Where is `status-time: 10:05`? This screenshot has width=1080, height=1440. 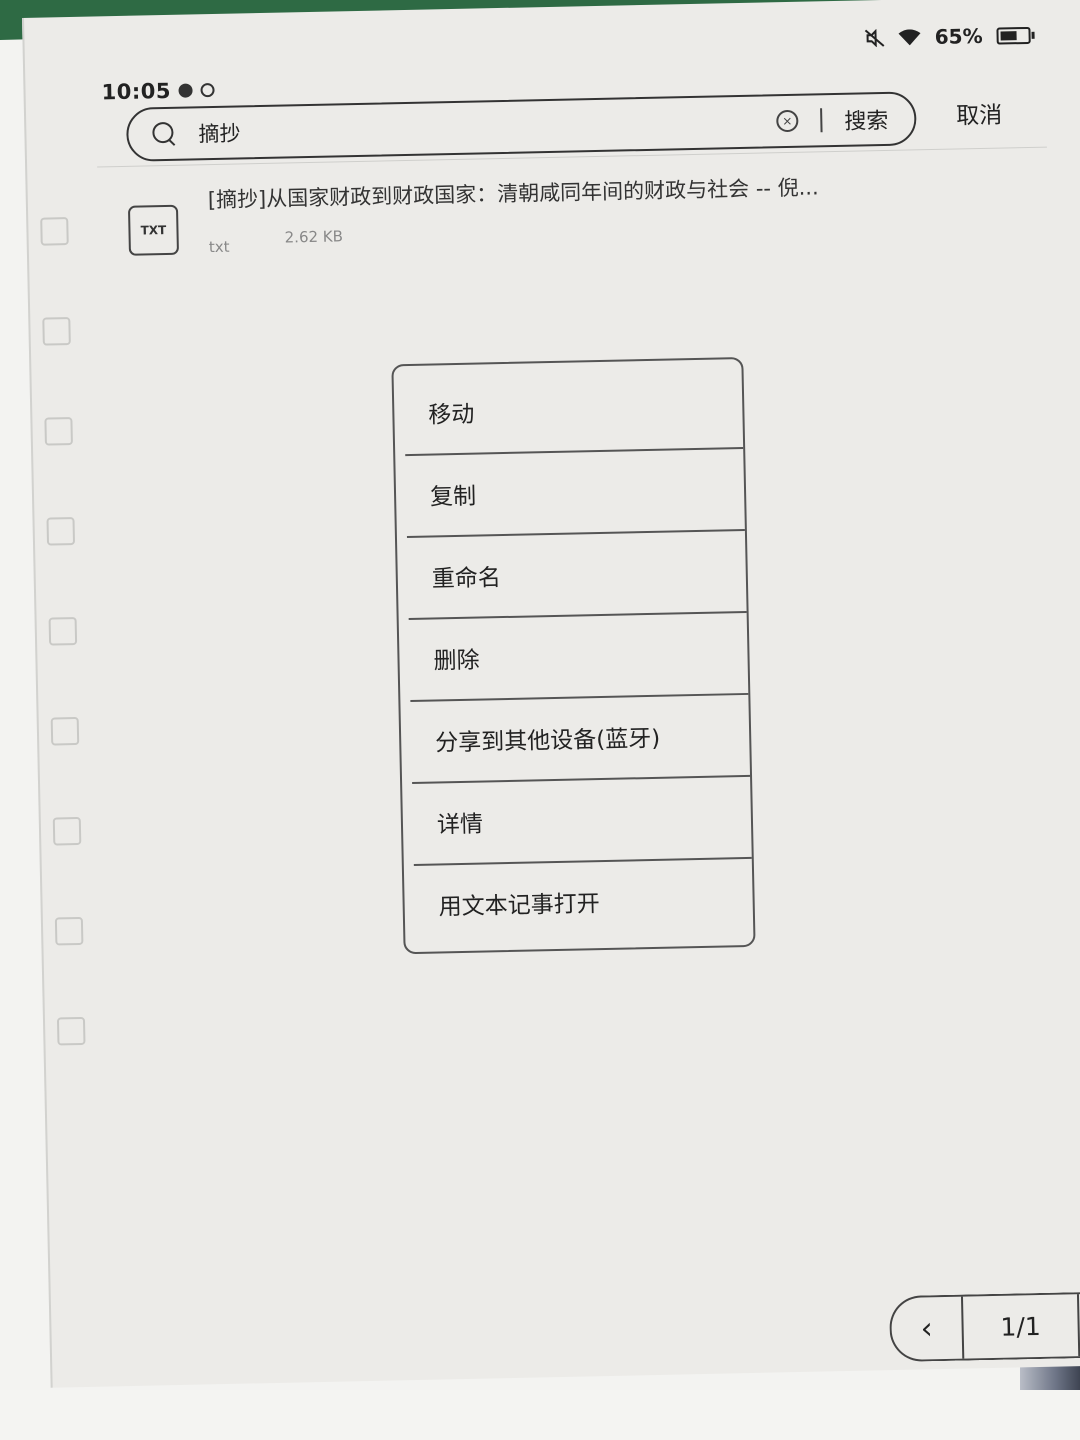 status-time: 10:05 is located at coordinates (136, 91).